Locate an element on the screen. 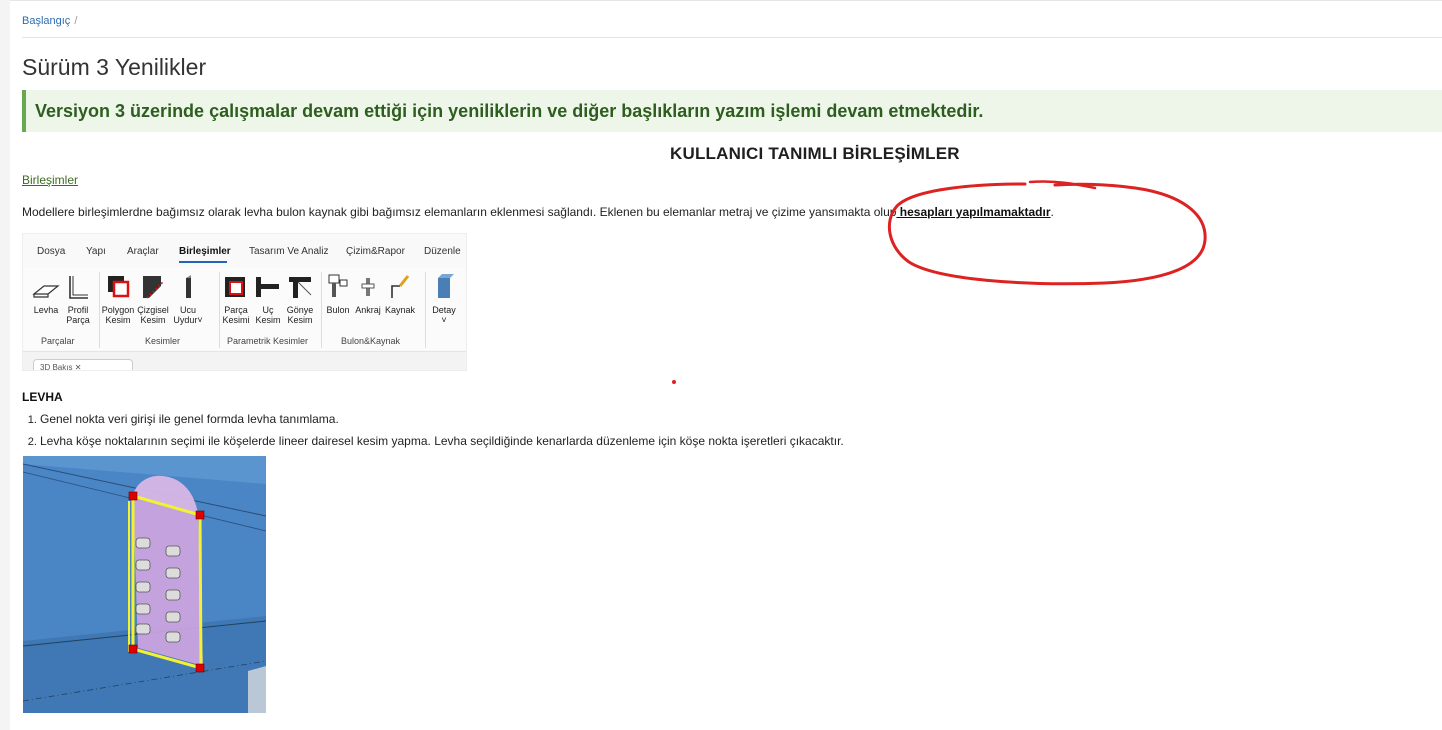 Image resolution: width=1442 pixels, height=730 pixels. red-annotation-circle is located at coordinates (1047, 233).